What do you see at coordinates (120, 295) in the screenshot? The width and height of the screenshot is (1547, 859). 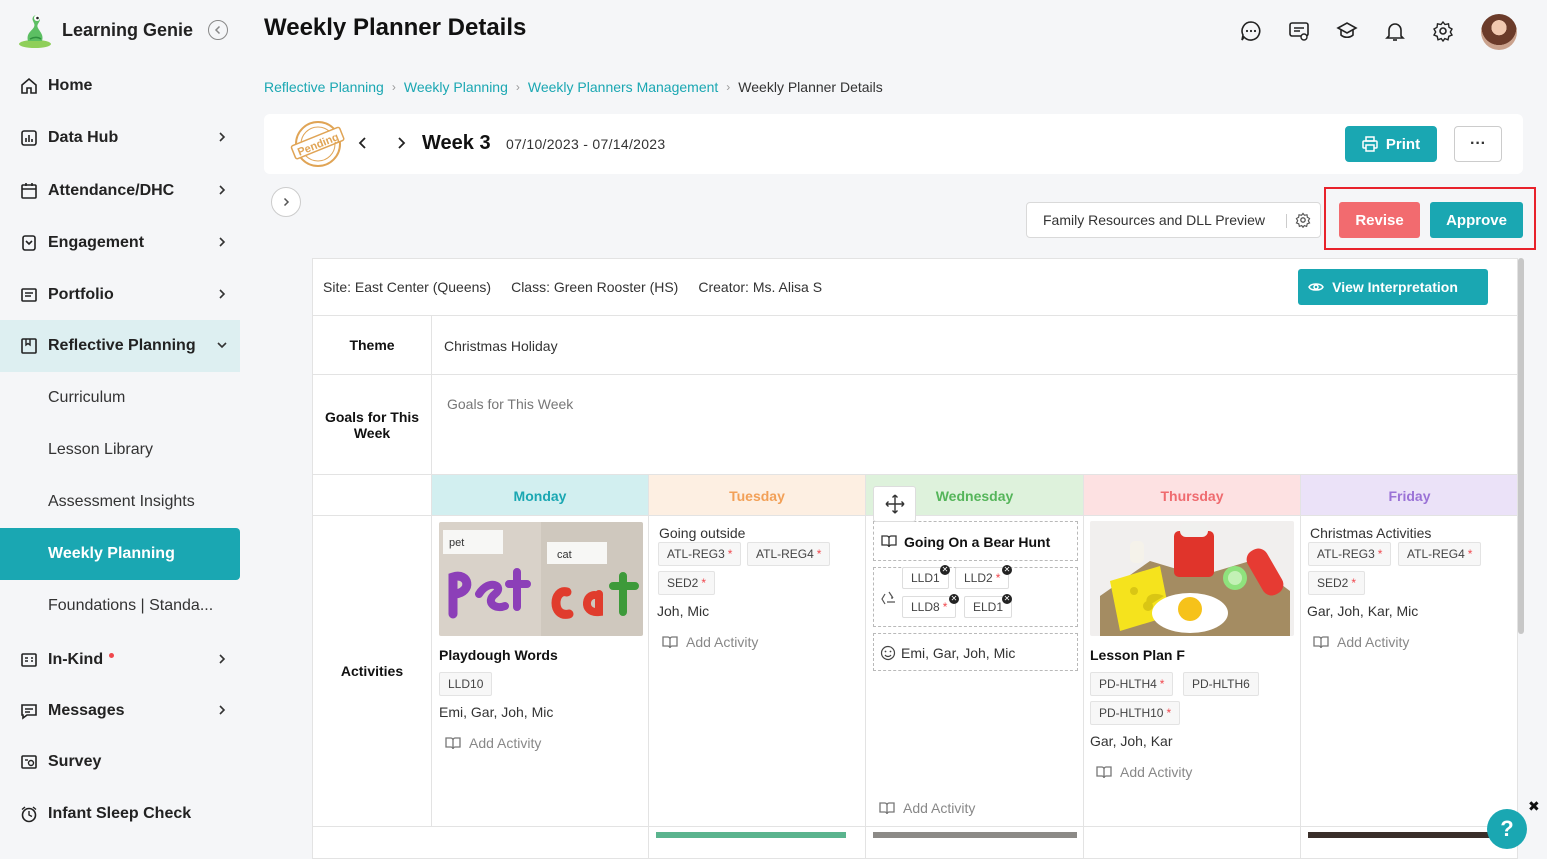 I see `sidebar-item-portfolio: Portfolio` at bounding box center [120, 295].